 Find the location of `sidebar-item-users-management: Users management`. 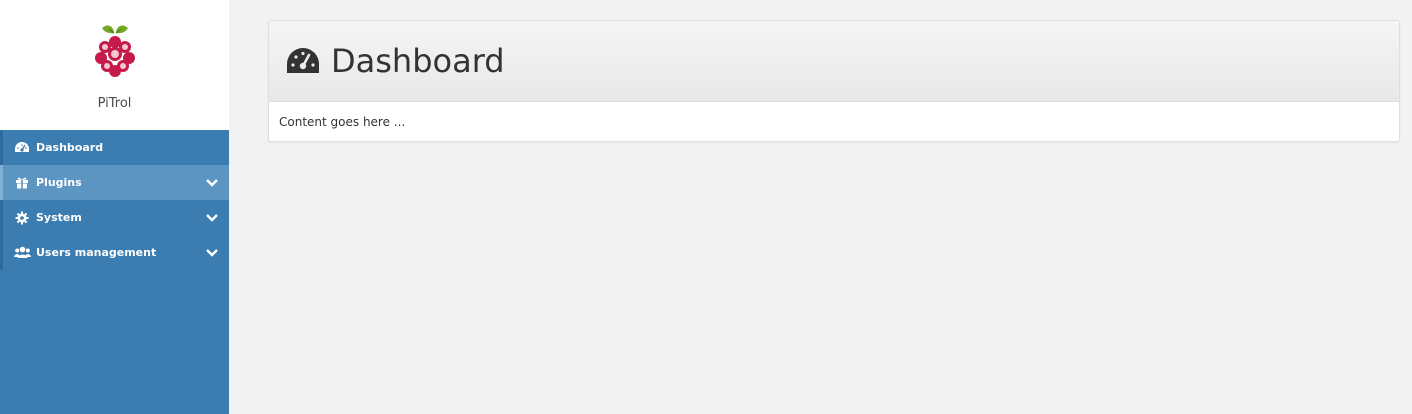

sidebar-item-users-management: Users management is located at coordinates (114, 252).